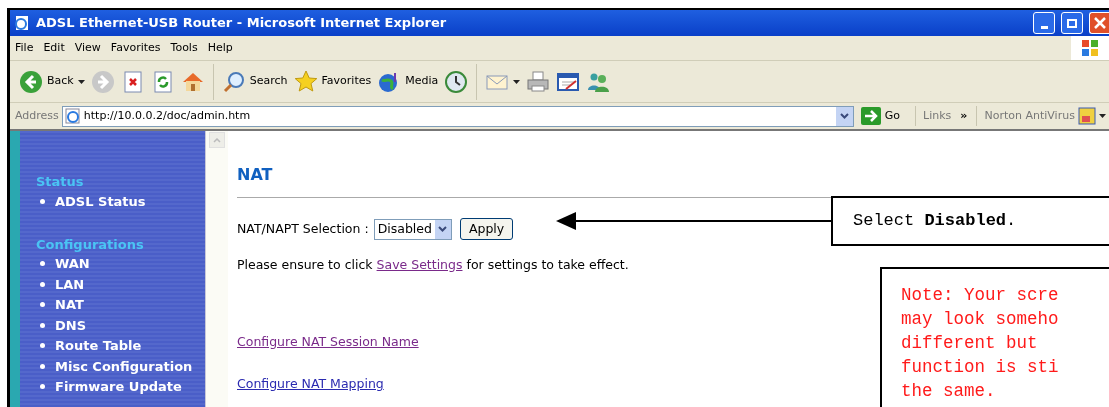 The image size is (1109, 407). Describe the element at coordinates (72, 116) in the screenshot. I see `page-globe-icon` at that location.